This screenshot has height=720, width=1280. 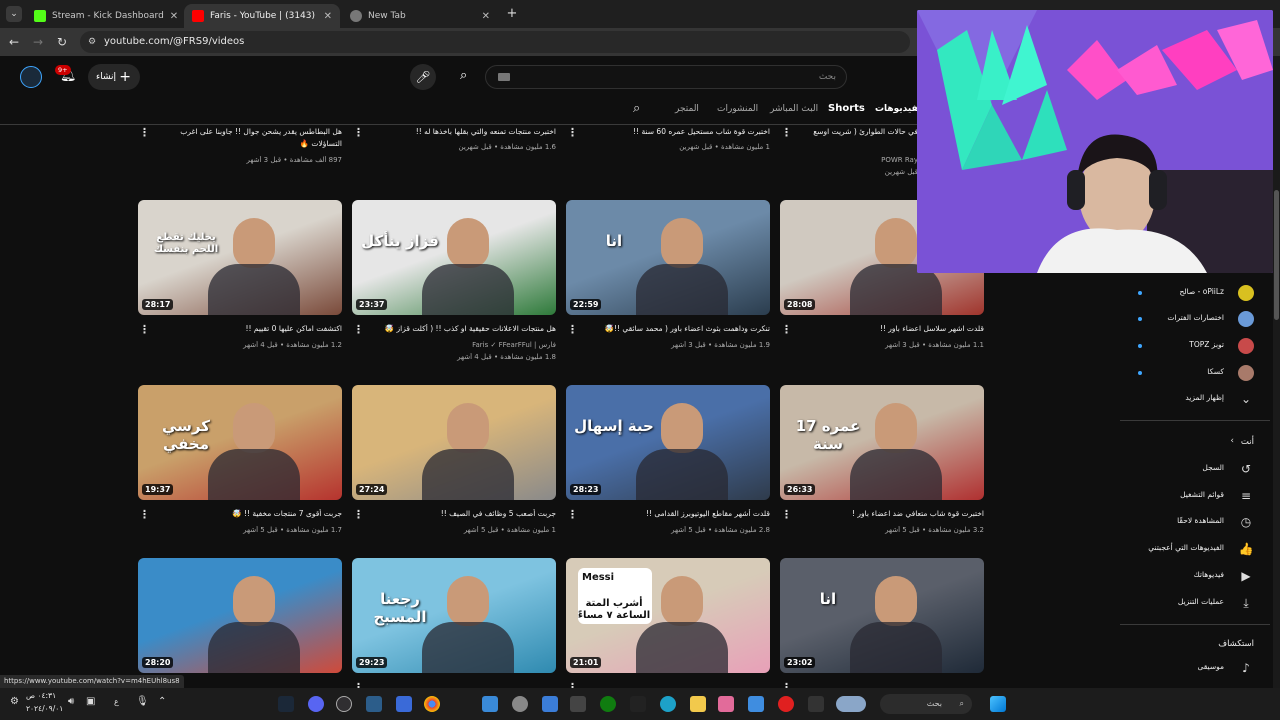 What do you see at coordinates (461, 513) in the screenshot?
I see `video-title: جربت أصعب 5 وظائف في الصيف !!` at bounding box center [461, 513].